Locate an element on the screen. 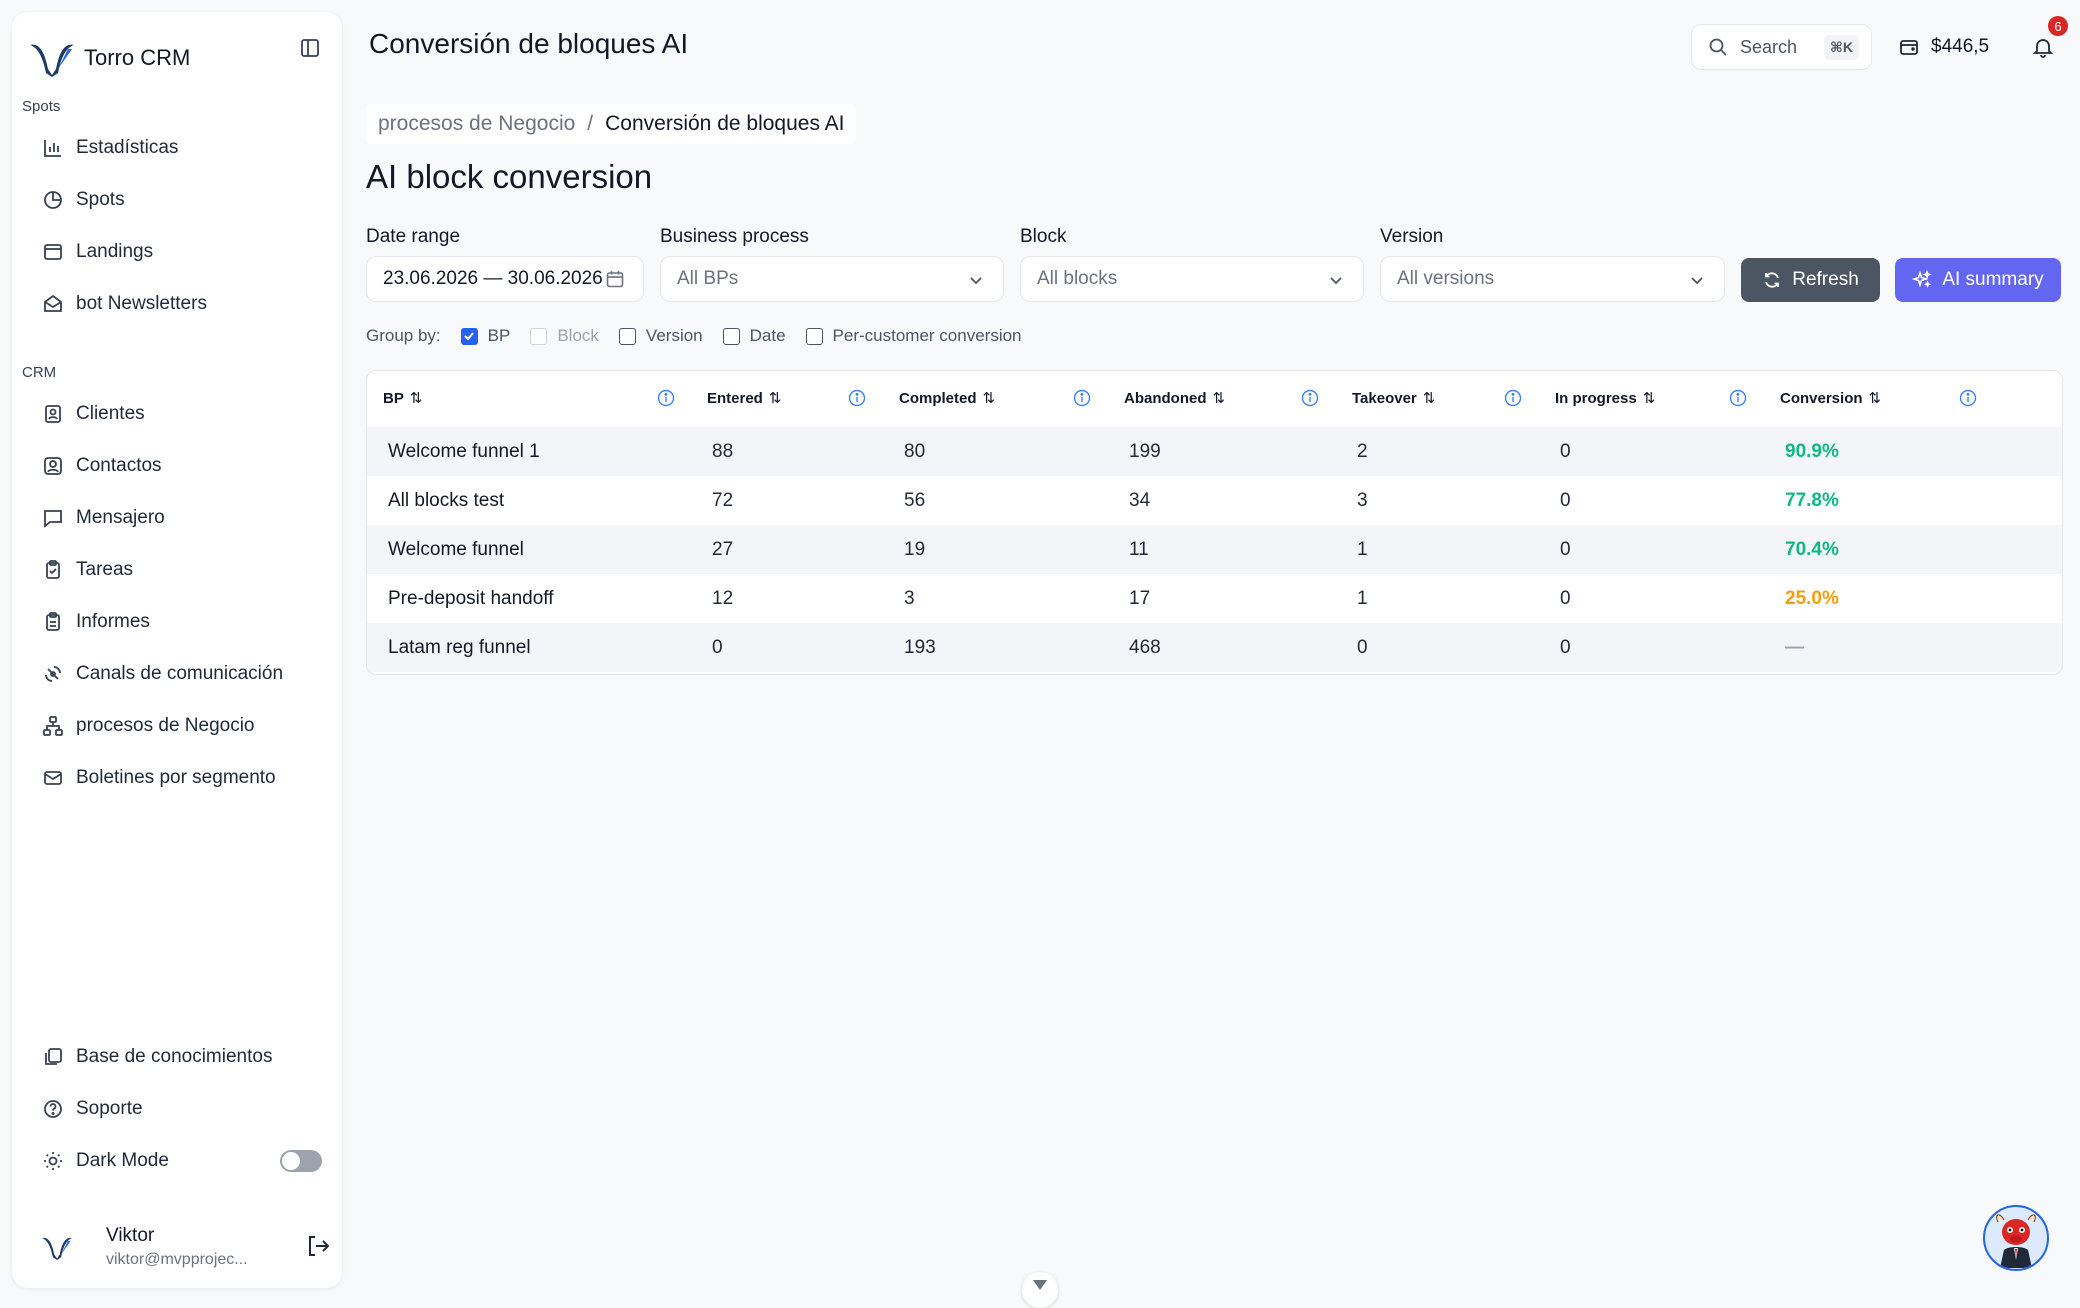 This screenshot has width=2080, height=1308. cell-abandoned: 199 is located at coordinates (1145, 451).